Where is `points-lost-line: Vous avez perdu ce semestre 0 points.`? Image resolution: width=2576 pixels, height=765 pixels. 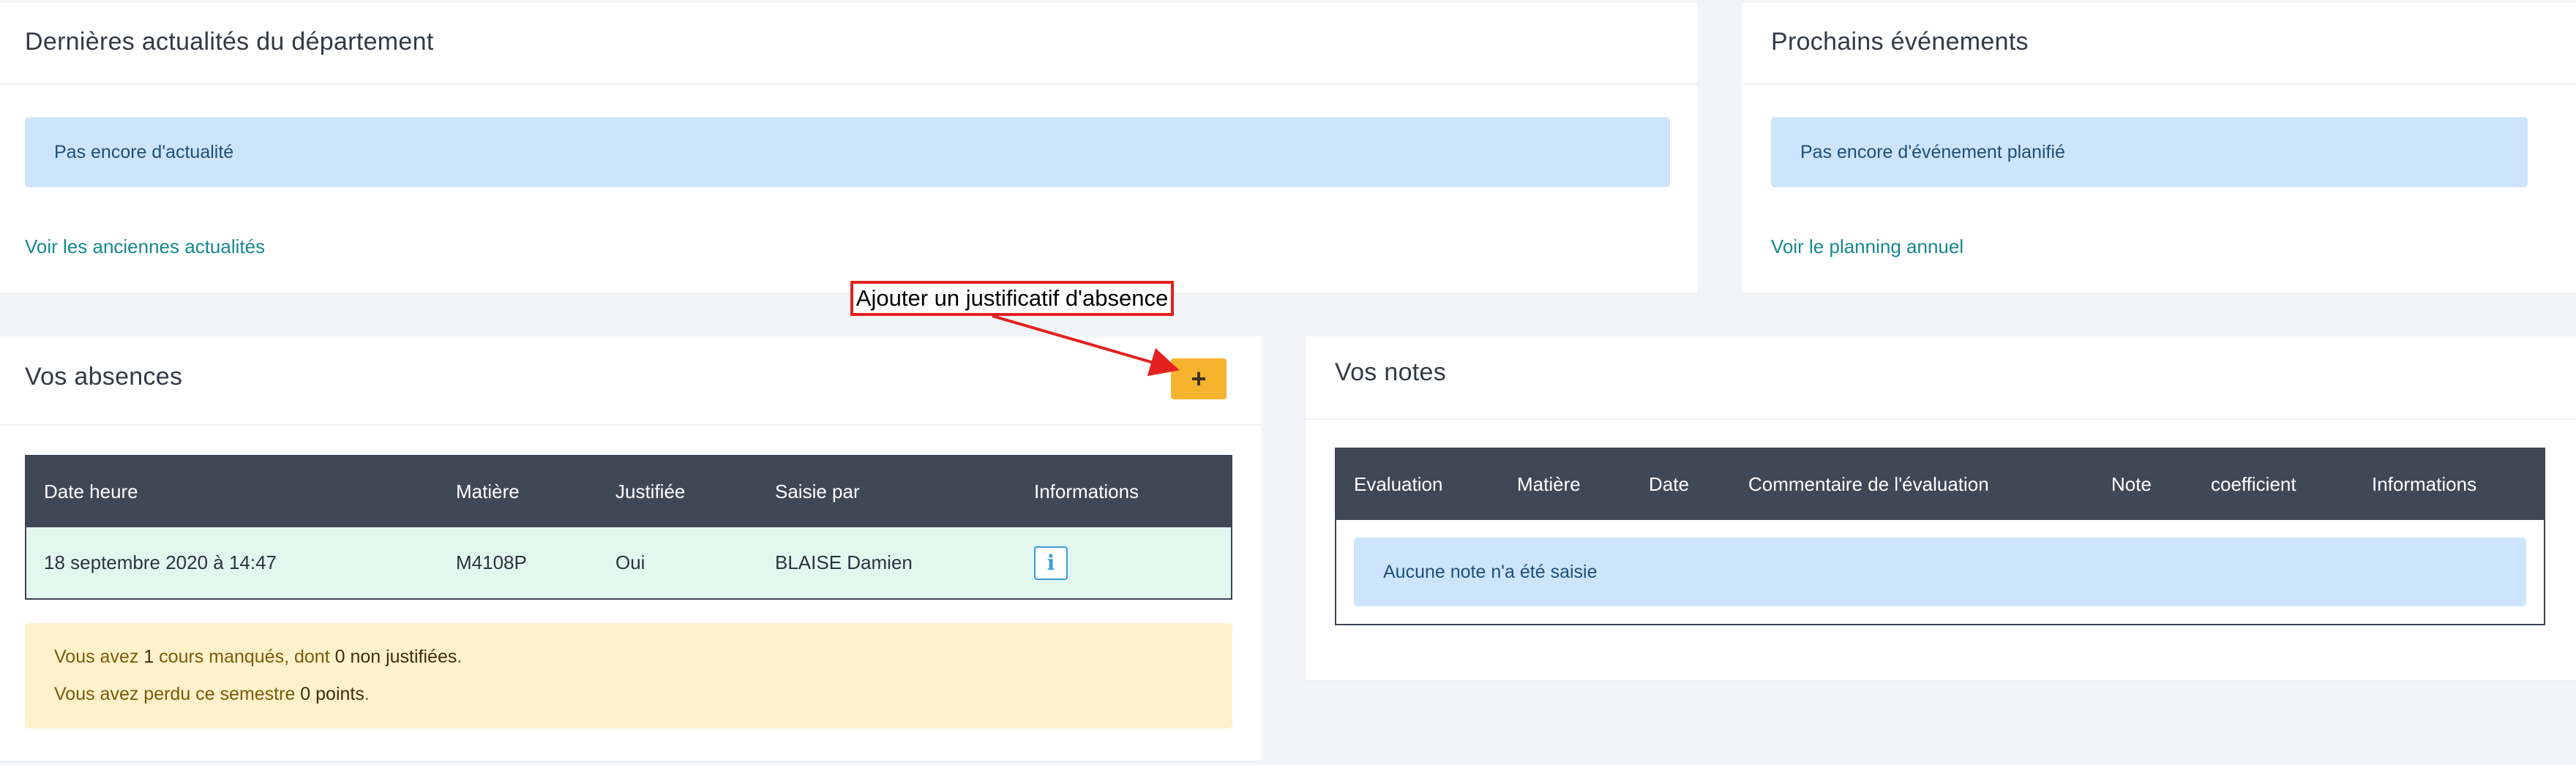
points-lost-line: Vous avez perdu ce semestre 0 points. is located at coordinates (212, 695).